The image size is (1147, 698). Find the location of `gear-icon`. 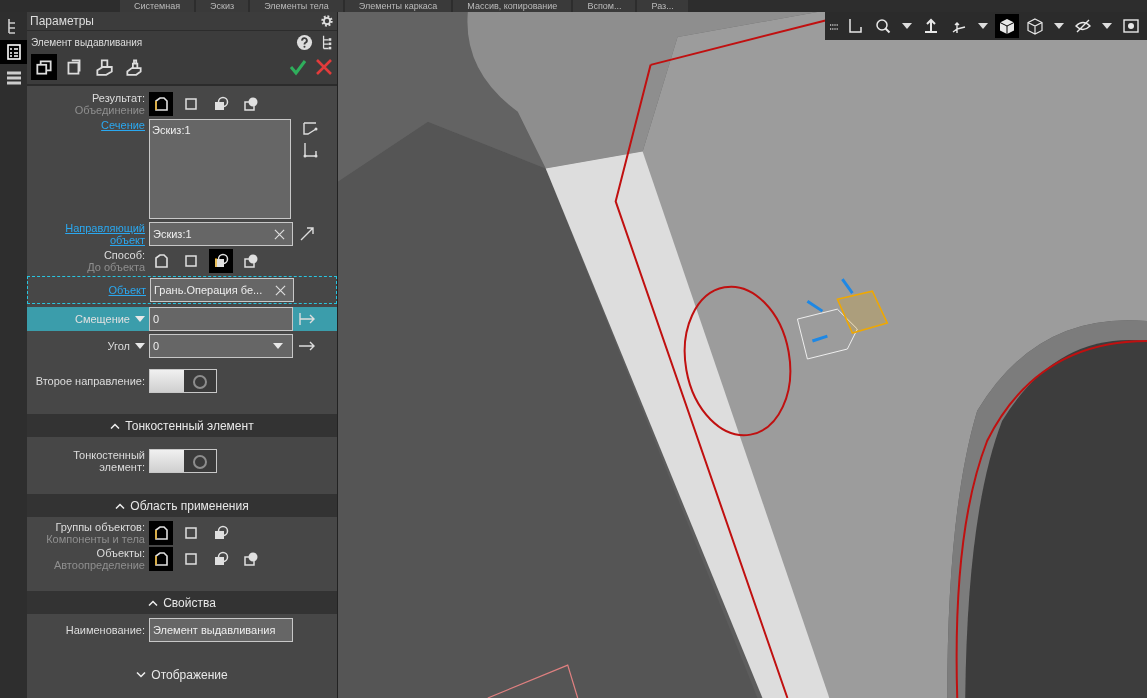

gear-icon is located at coordinates (327, 21).